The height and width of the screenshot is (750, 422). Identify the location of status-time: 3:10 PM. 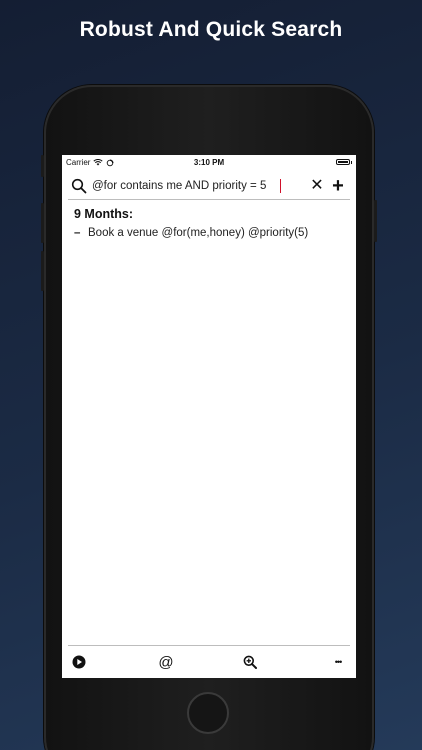
(209, 162).